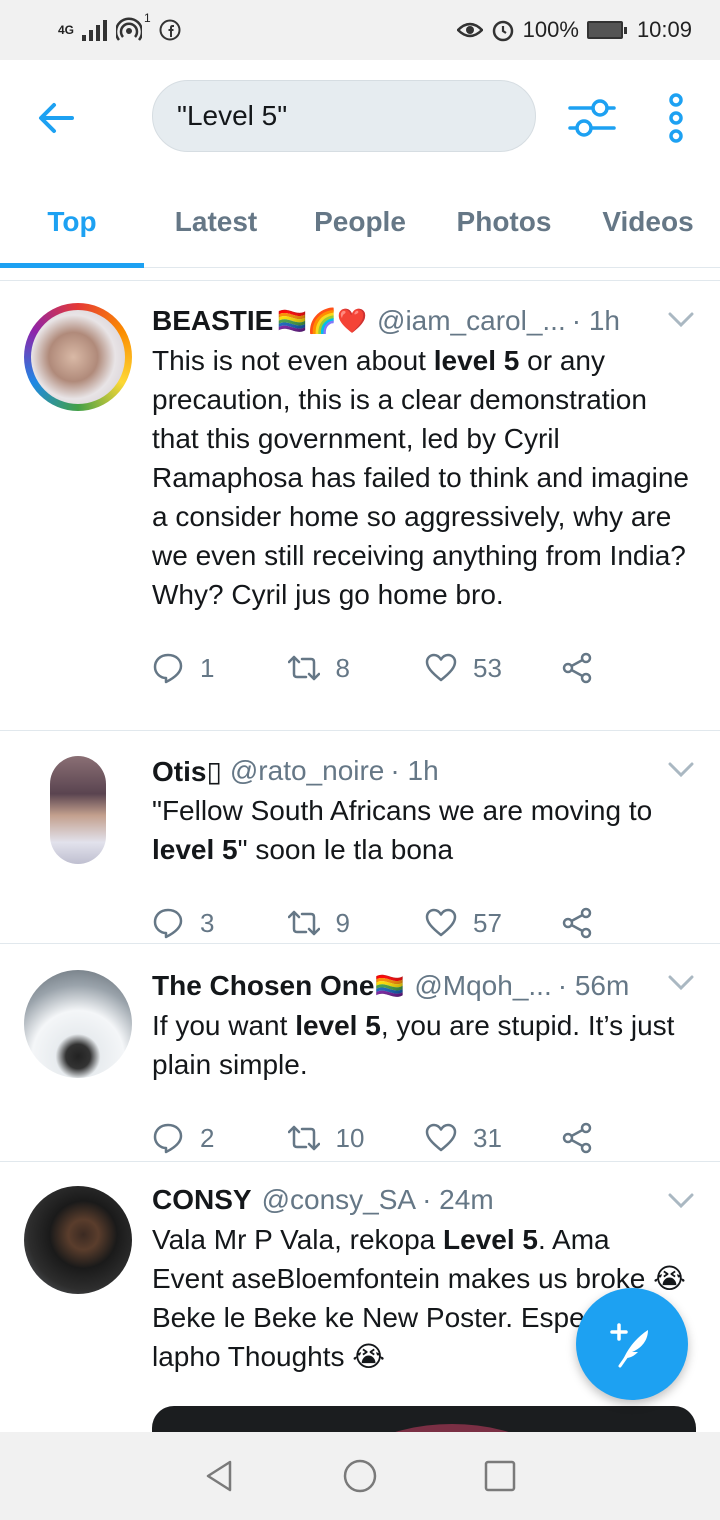 Image resolution: width=720 pixels, height=1520 pixels. I want to click on like-button: 53, so click(493, 668).